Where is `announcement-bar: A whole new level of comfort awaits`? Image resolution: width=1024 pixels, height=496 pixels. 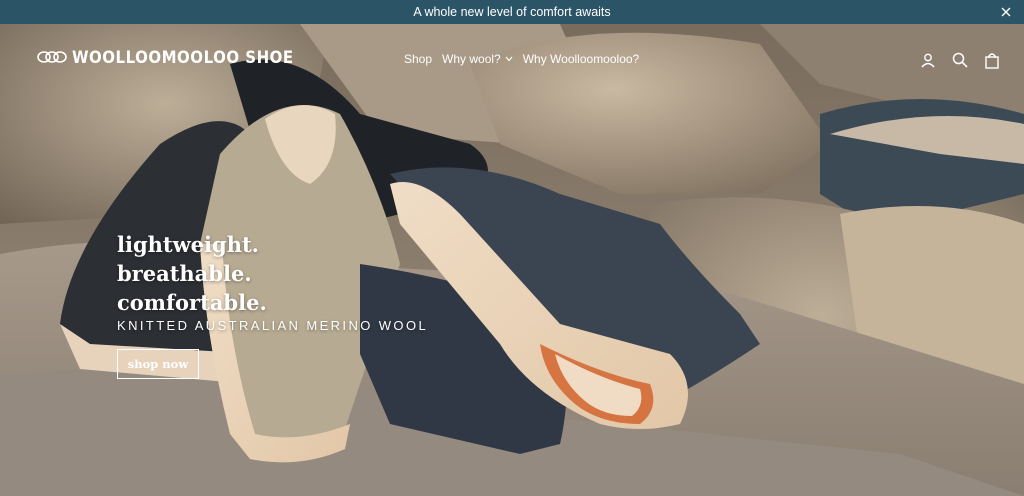 announcement-bar: A whole new level of comfort awaits is located at coordinates (512, 12).